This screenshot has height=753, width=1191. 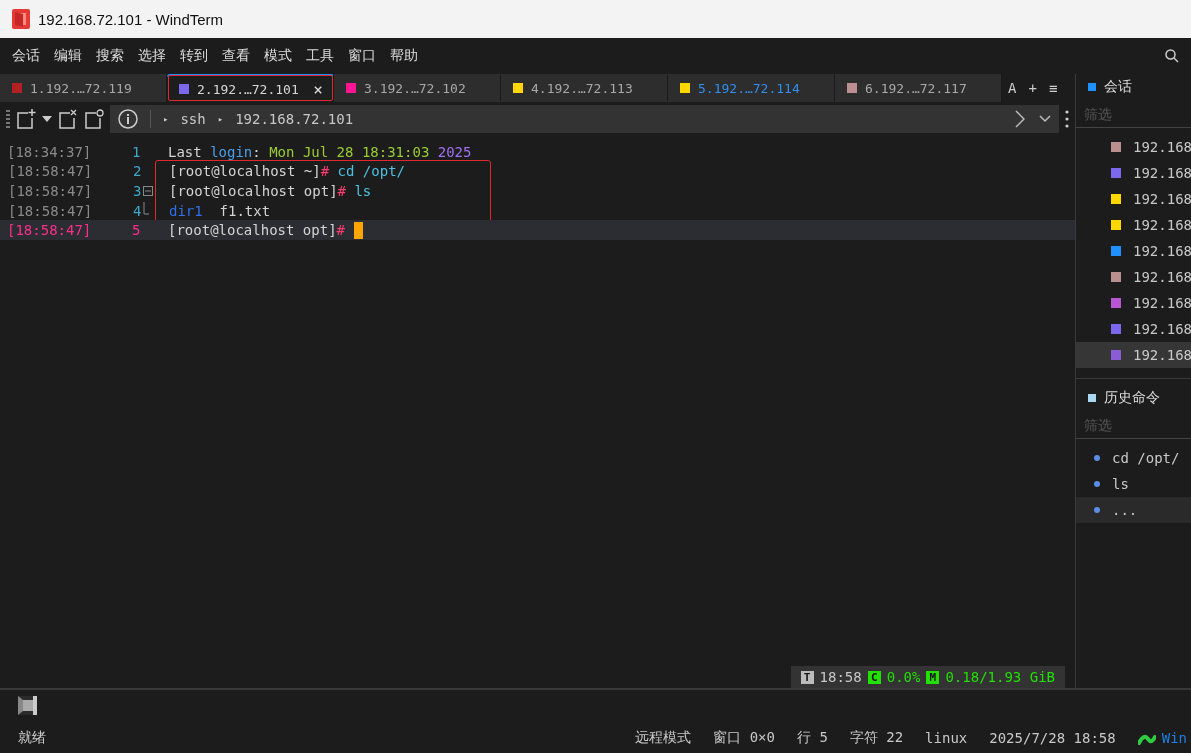 I want to click on line-number: 3, so click(x=137, y=191).